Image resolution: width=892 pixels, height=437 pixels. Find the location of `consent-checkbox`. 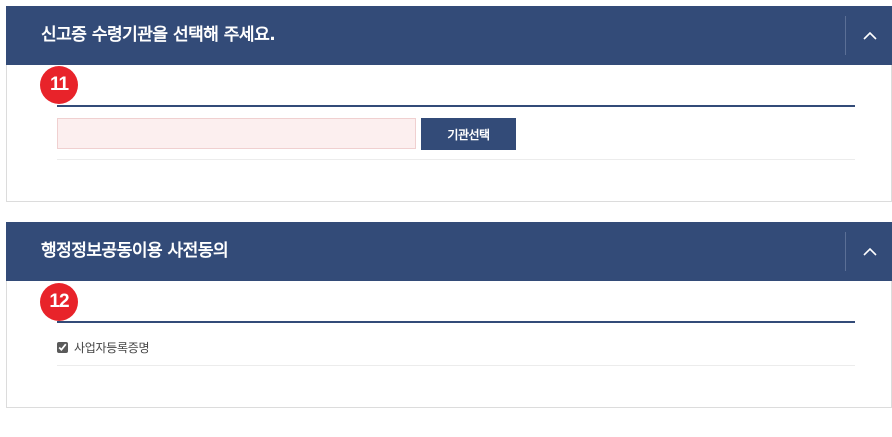

consent-checkbox is located at coordinates (62, 347).